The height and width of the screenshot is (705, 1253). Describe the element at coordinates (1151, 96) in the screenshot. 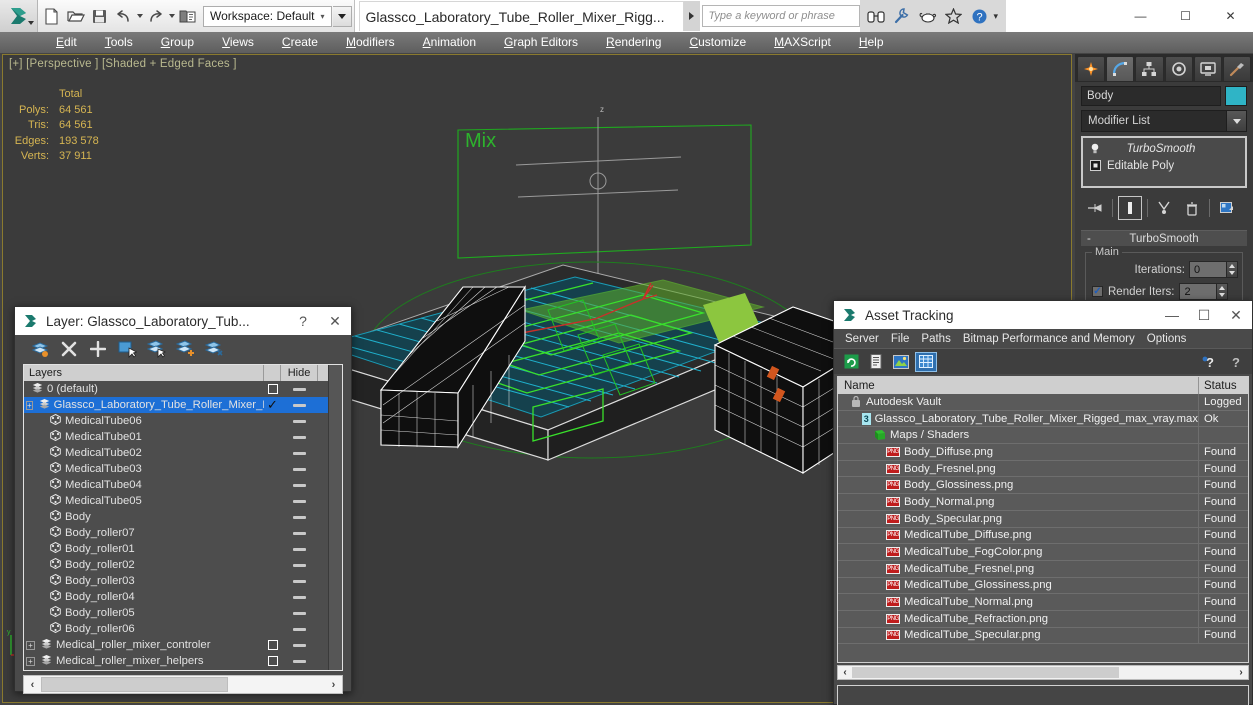

I see `object-name-field: Body` at that location.